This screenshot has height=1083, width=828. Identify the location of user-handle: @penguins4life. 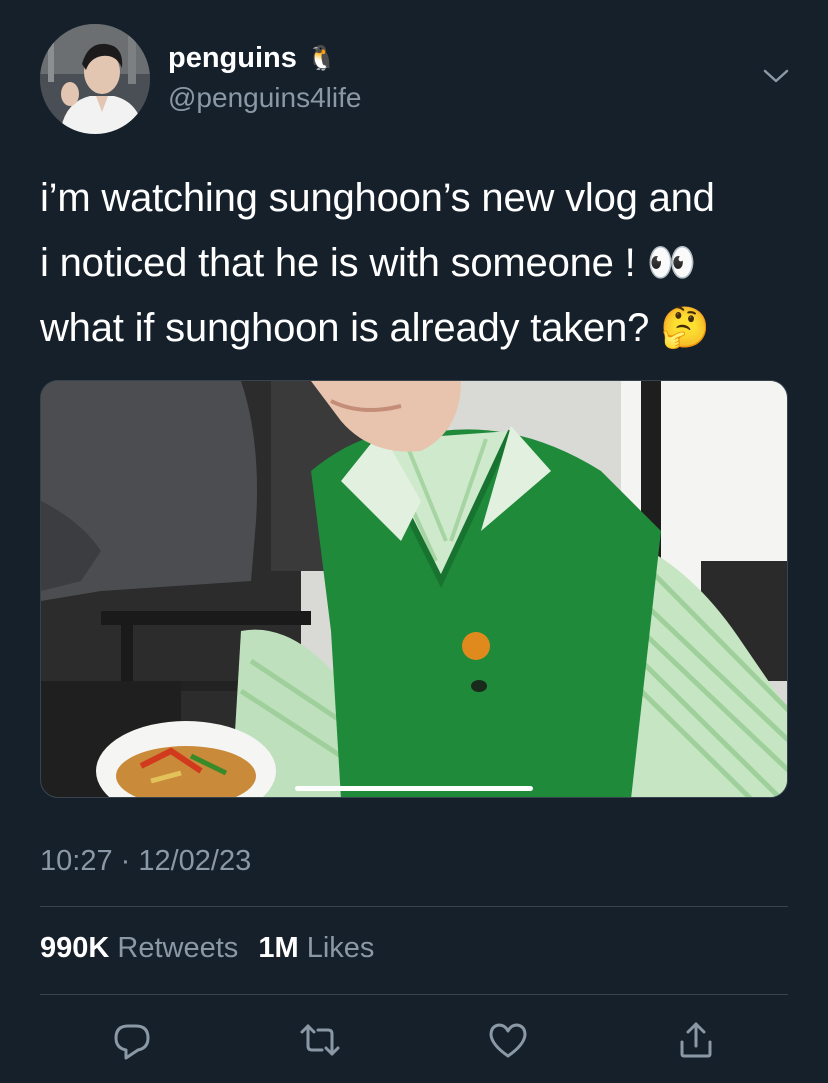
(264, 98).